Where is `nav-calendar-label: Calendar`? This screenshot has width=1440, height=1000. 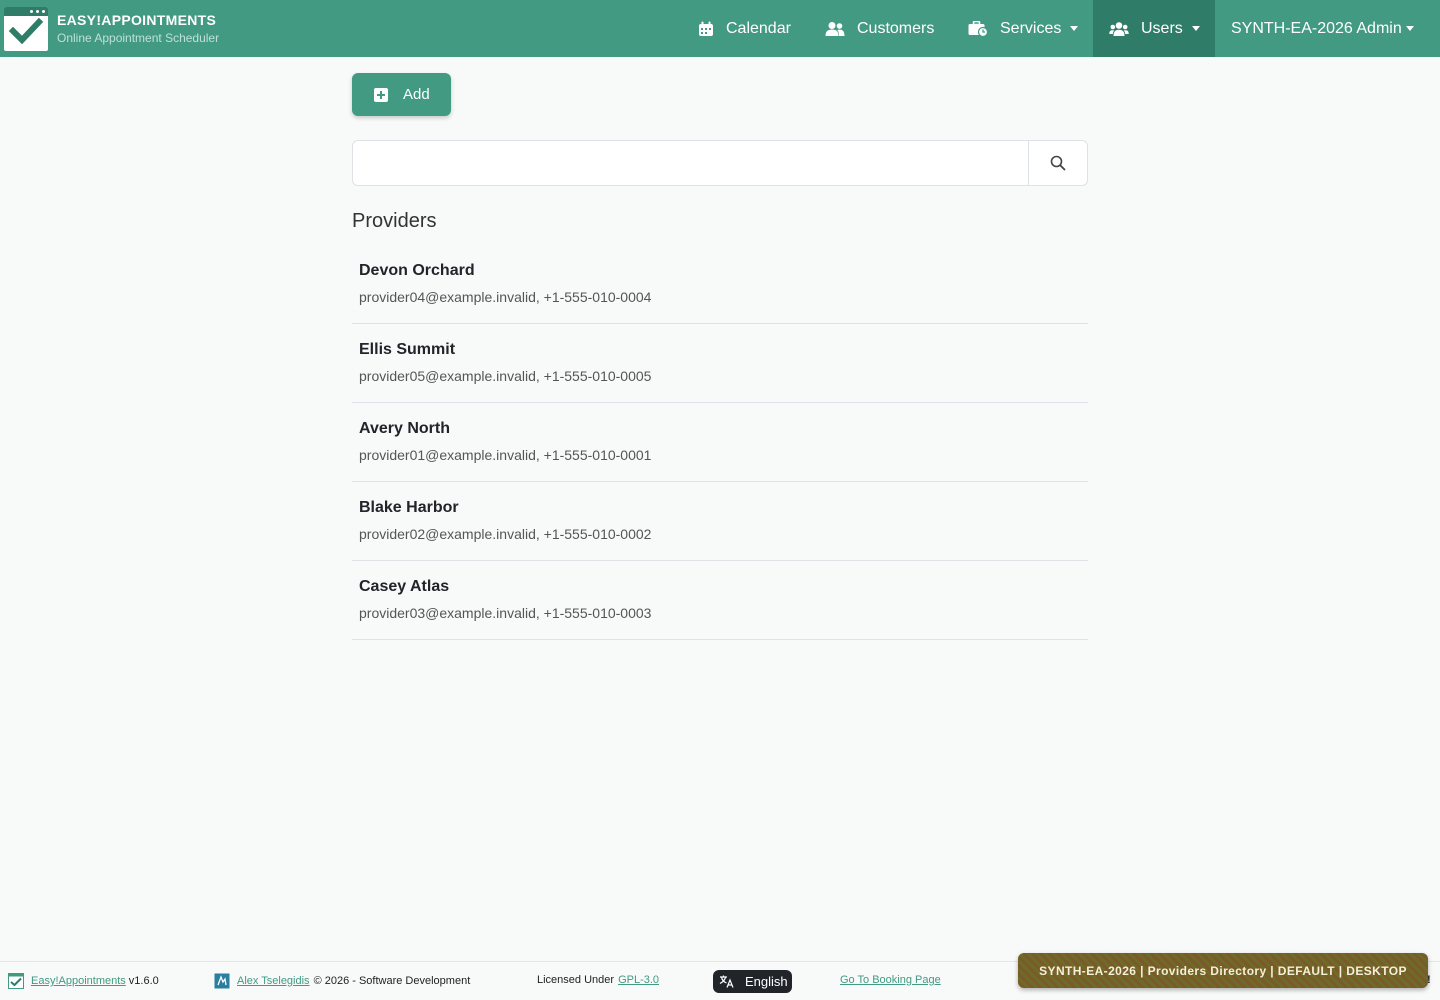
nav-calendar-label: Calendar is located at coordinates (758, 28).